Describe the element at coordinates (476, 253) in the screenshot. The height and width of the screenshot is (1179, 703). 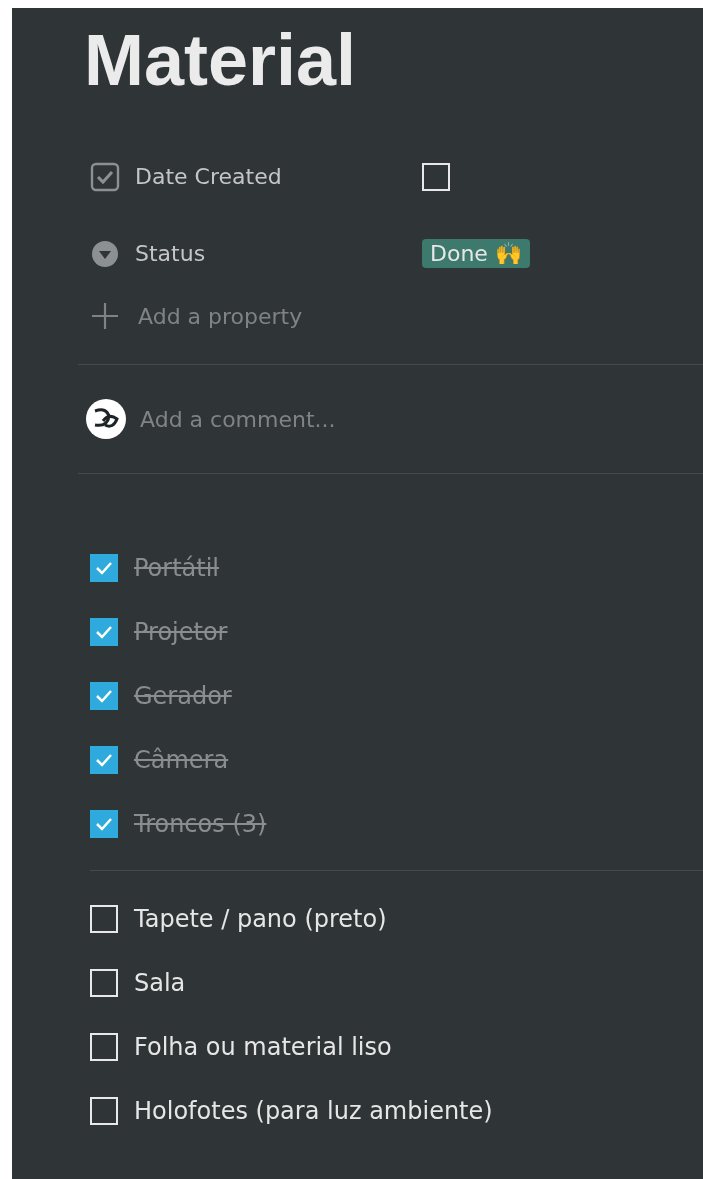
I see `status-tag: Done 🙌` at that location.